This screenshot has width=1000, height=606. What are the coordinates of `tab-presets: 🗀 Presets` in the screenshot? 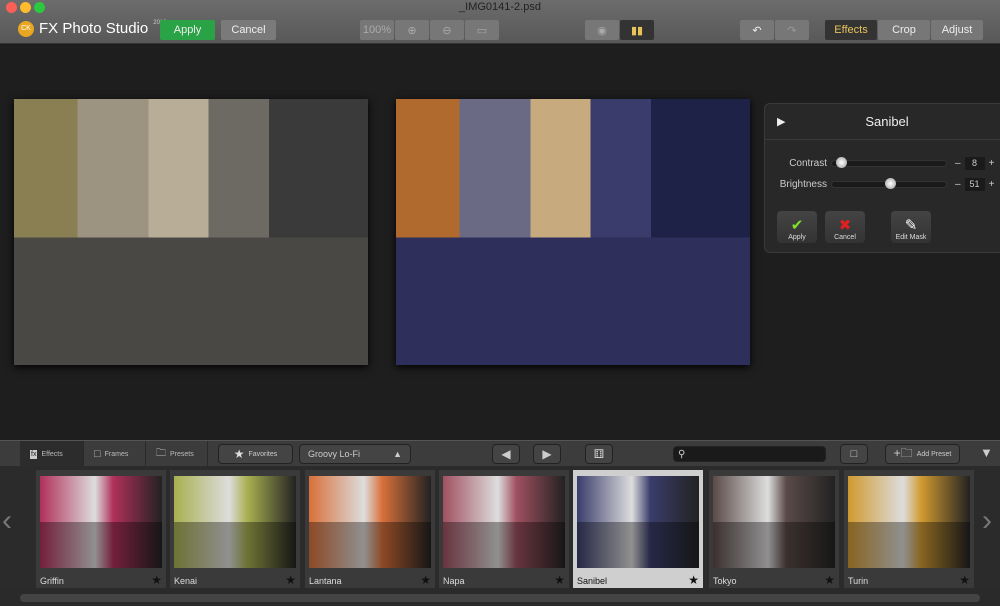 It's located at (177, 454).